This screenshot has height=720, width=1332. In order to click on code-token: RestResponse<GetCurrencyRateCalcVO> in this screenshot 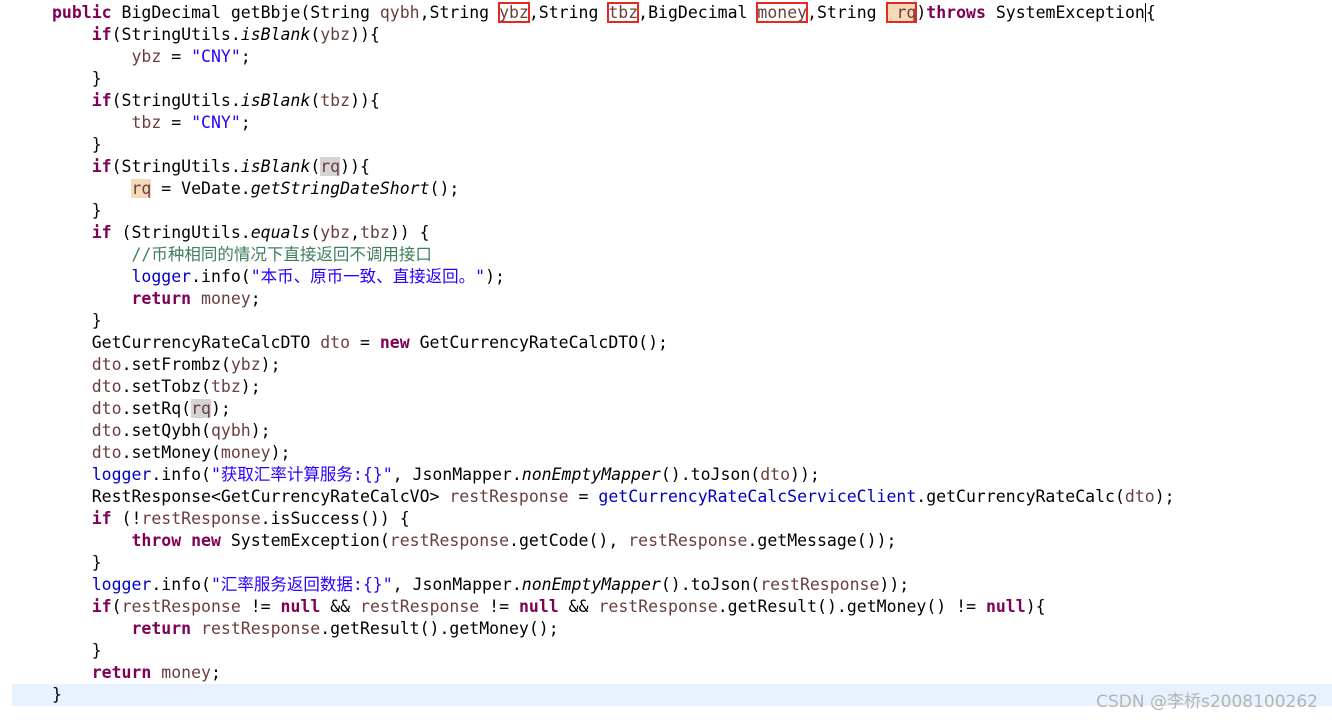, I will do `click(270, 496)`.